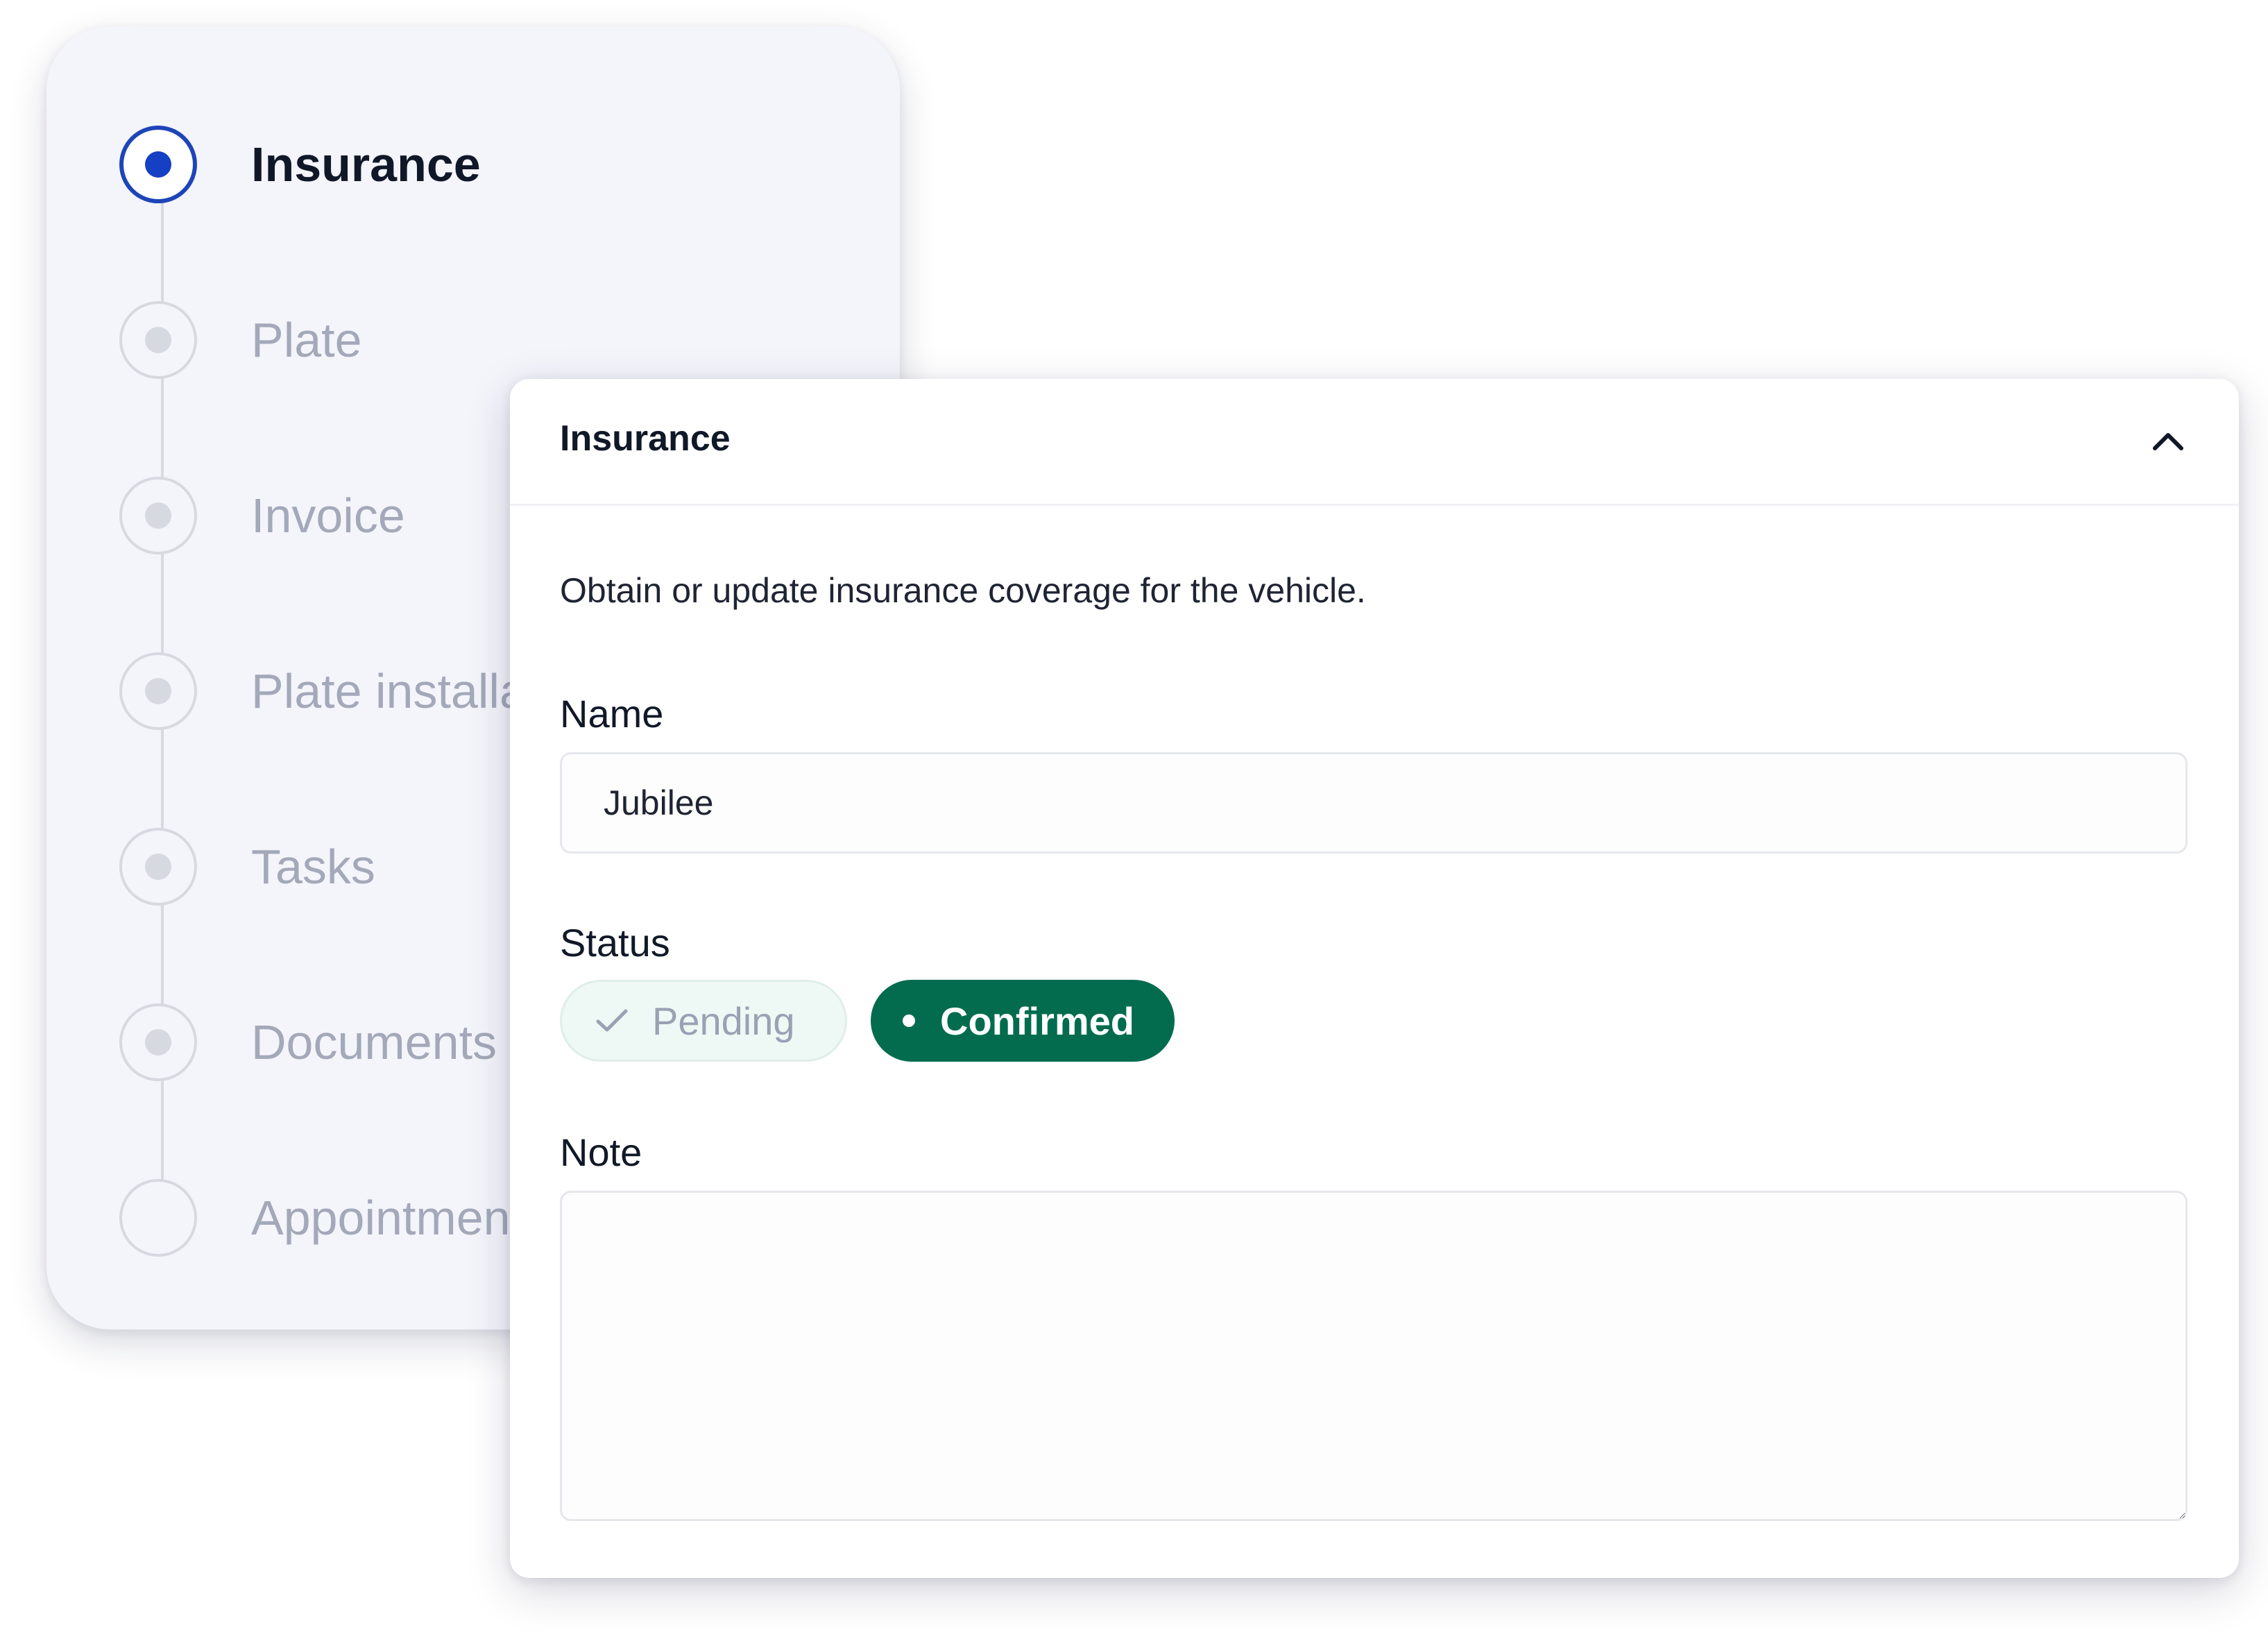 This screenshot has height=1630, width=2268. Describe the element at coordinates (1374, 803) in the screenshot. I see `name-input` at that location.